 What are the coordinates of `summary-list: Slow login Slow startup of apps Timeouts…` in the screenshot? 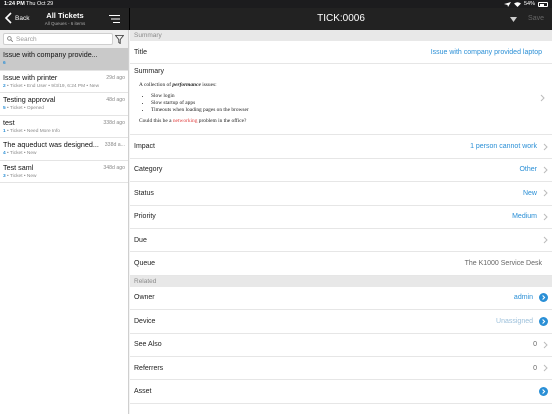 It's located at (349, 103).